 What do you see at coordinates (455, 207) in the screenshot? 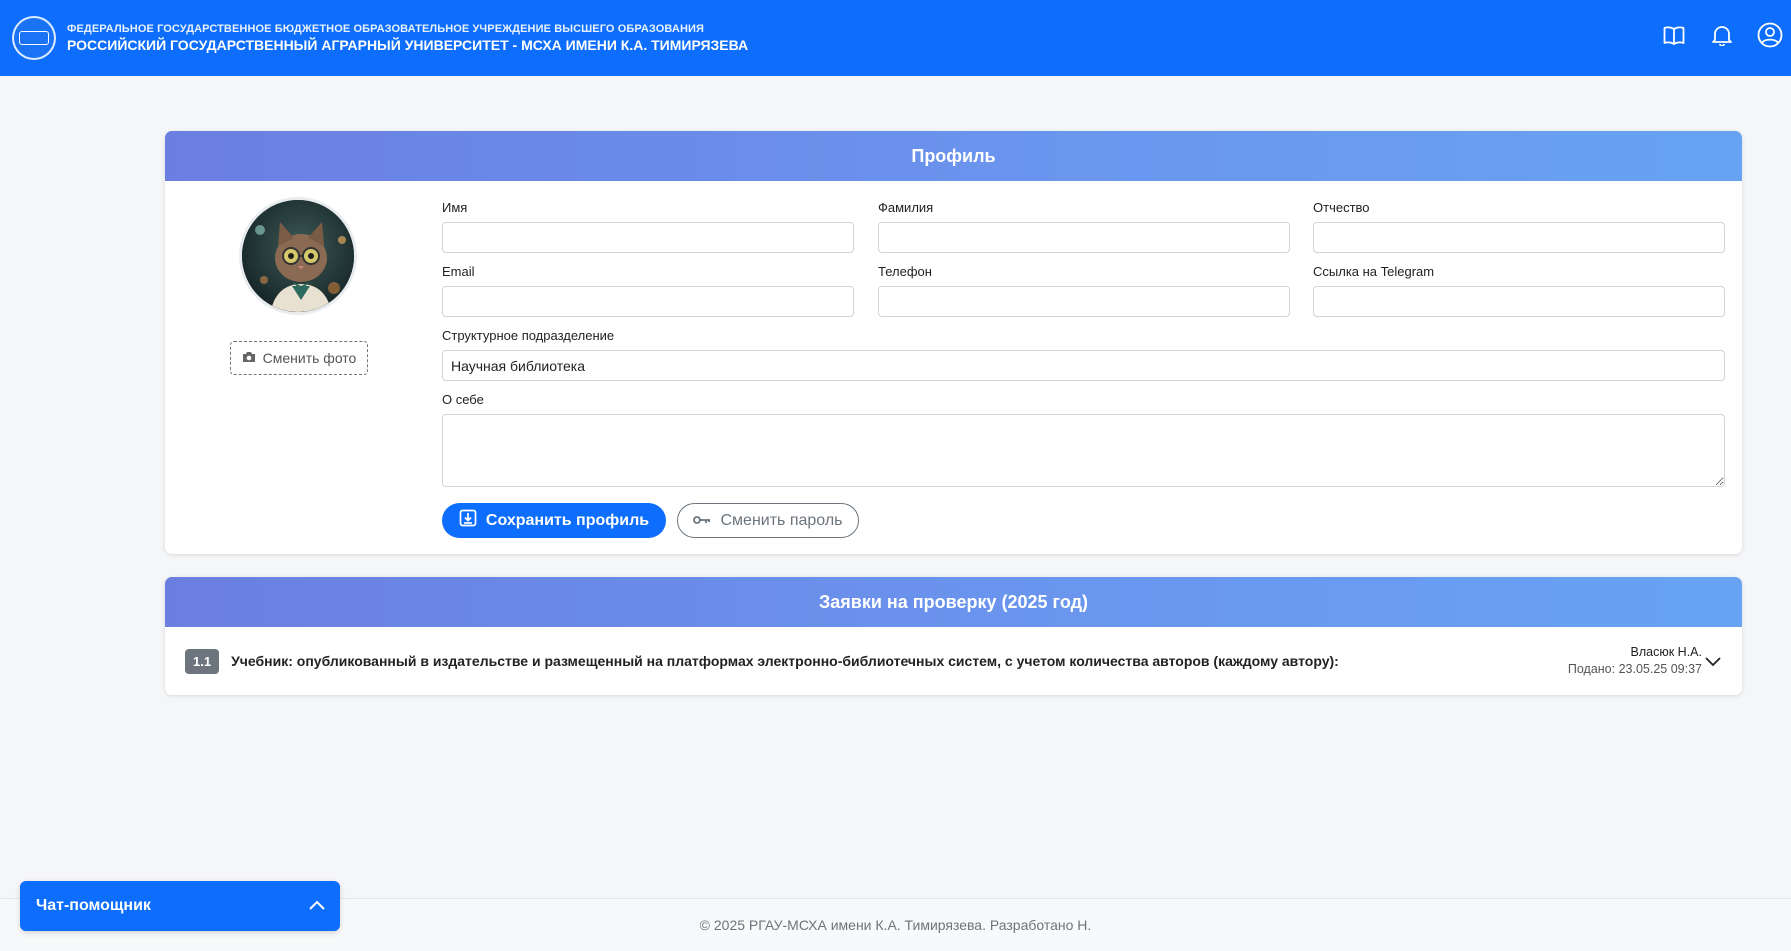
I see `first-name-label: Имя` at bounding box center [455, 207].